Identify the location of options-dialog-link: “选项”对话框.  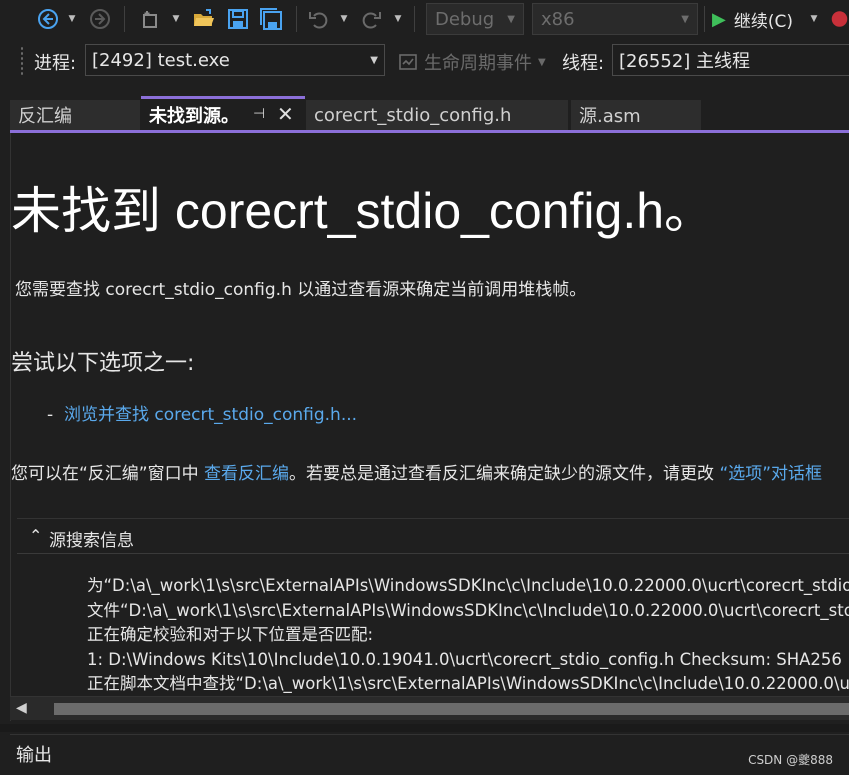
(770, 474).